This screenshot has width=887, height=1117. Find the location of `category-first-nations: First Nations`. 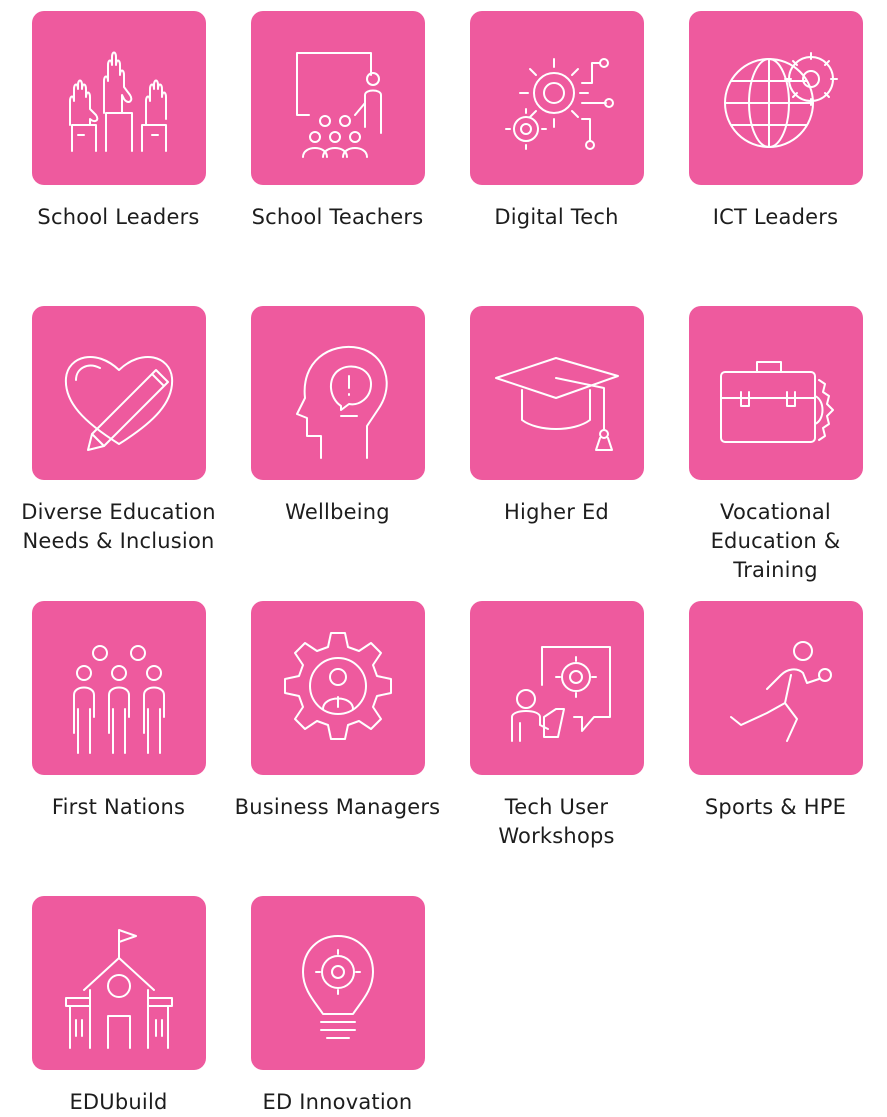

category-first-nations: First Nations is located at coordinates (118, 711).